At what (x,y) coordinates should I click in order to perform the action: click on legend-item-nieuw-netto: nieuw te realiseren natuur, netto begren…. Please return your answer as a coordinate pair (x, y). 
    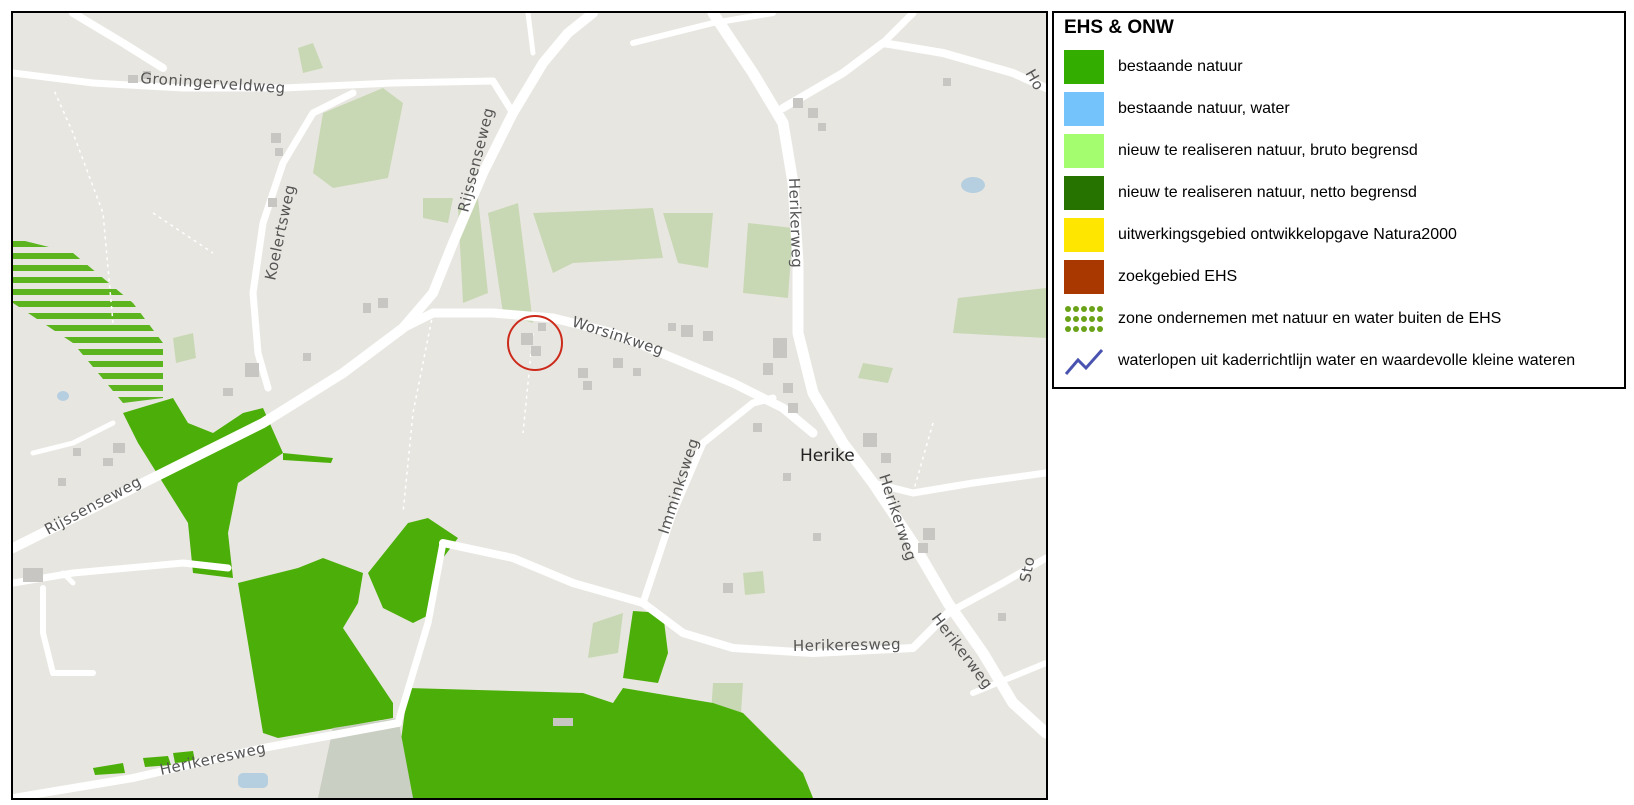
    Looking at the image, I should click on (1342, 193).